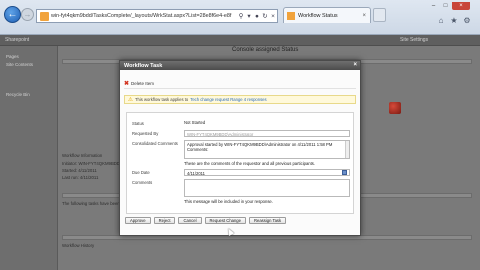 This screenshot has width=480, height=270. I want to click on home-icon: ⌂, so click(441, 21).